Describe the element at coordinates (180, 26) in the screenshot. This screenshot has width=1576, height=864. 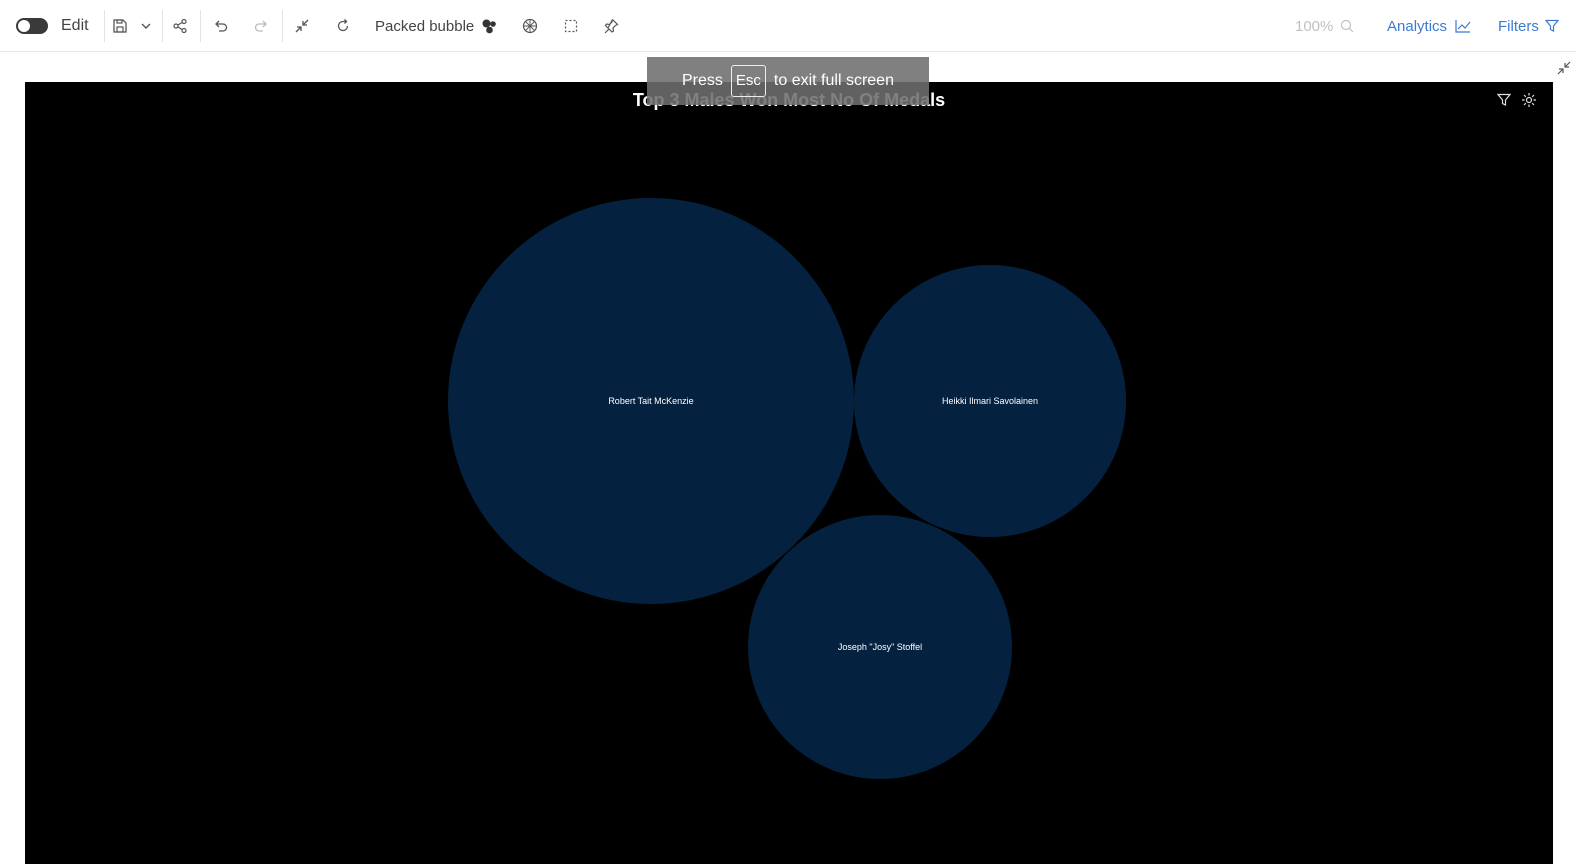
I see `share-icon` at that location.